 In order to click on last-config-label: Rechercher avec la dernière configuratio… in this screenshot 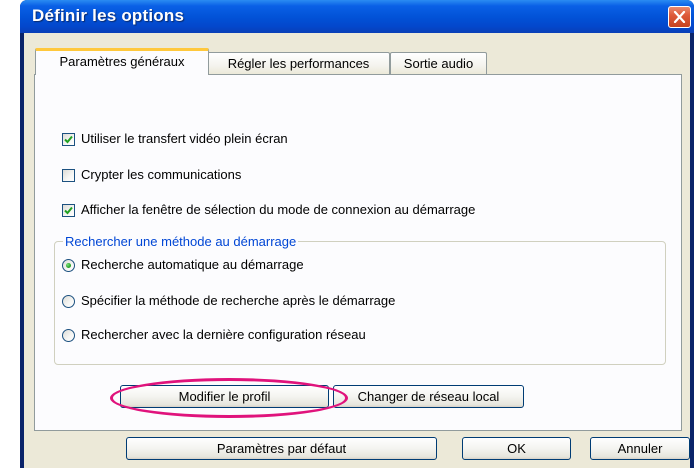, I will do `click(223, 334)`.